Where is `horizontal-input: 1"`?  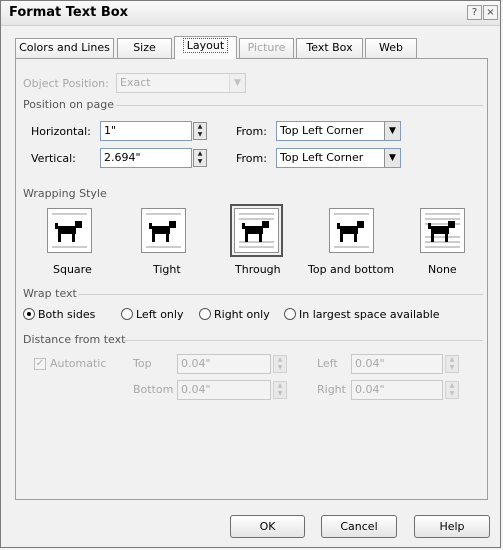 horizontal-input: 1" is located at coordinates (146, 131).